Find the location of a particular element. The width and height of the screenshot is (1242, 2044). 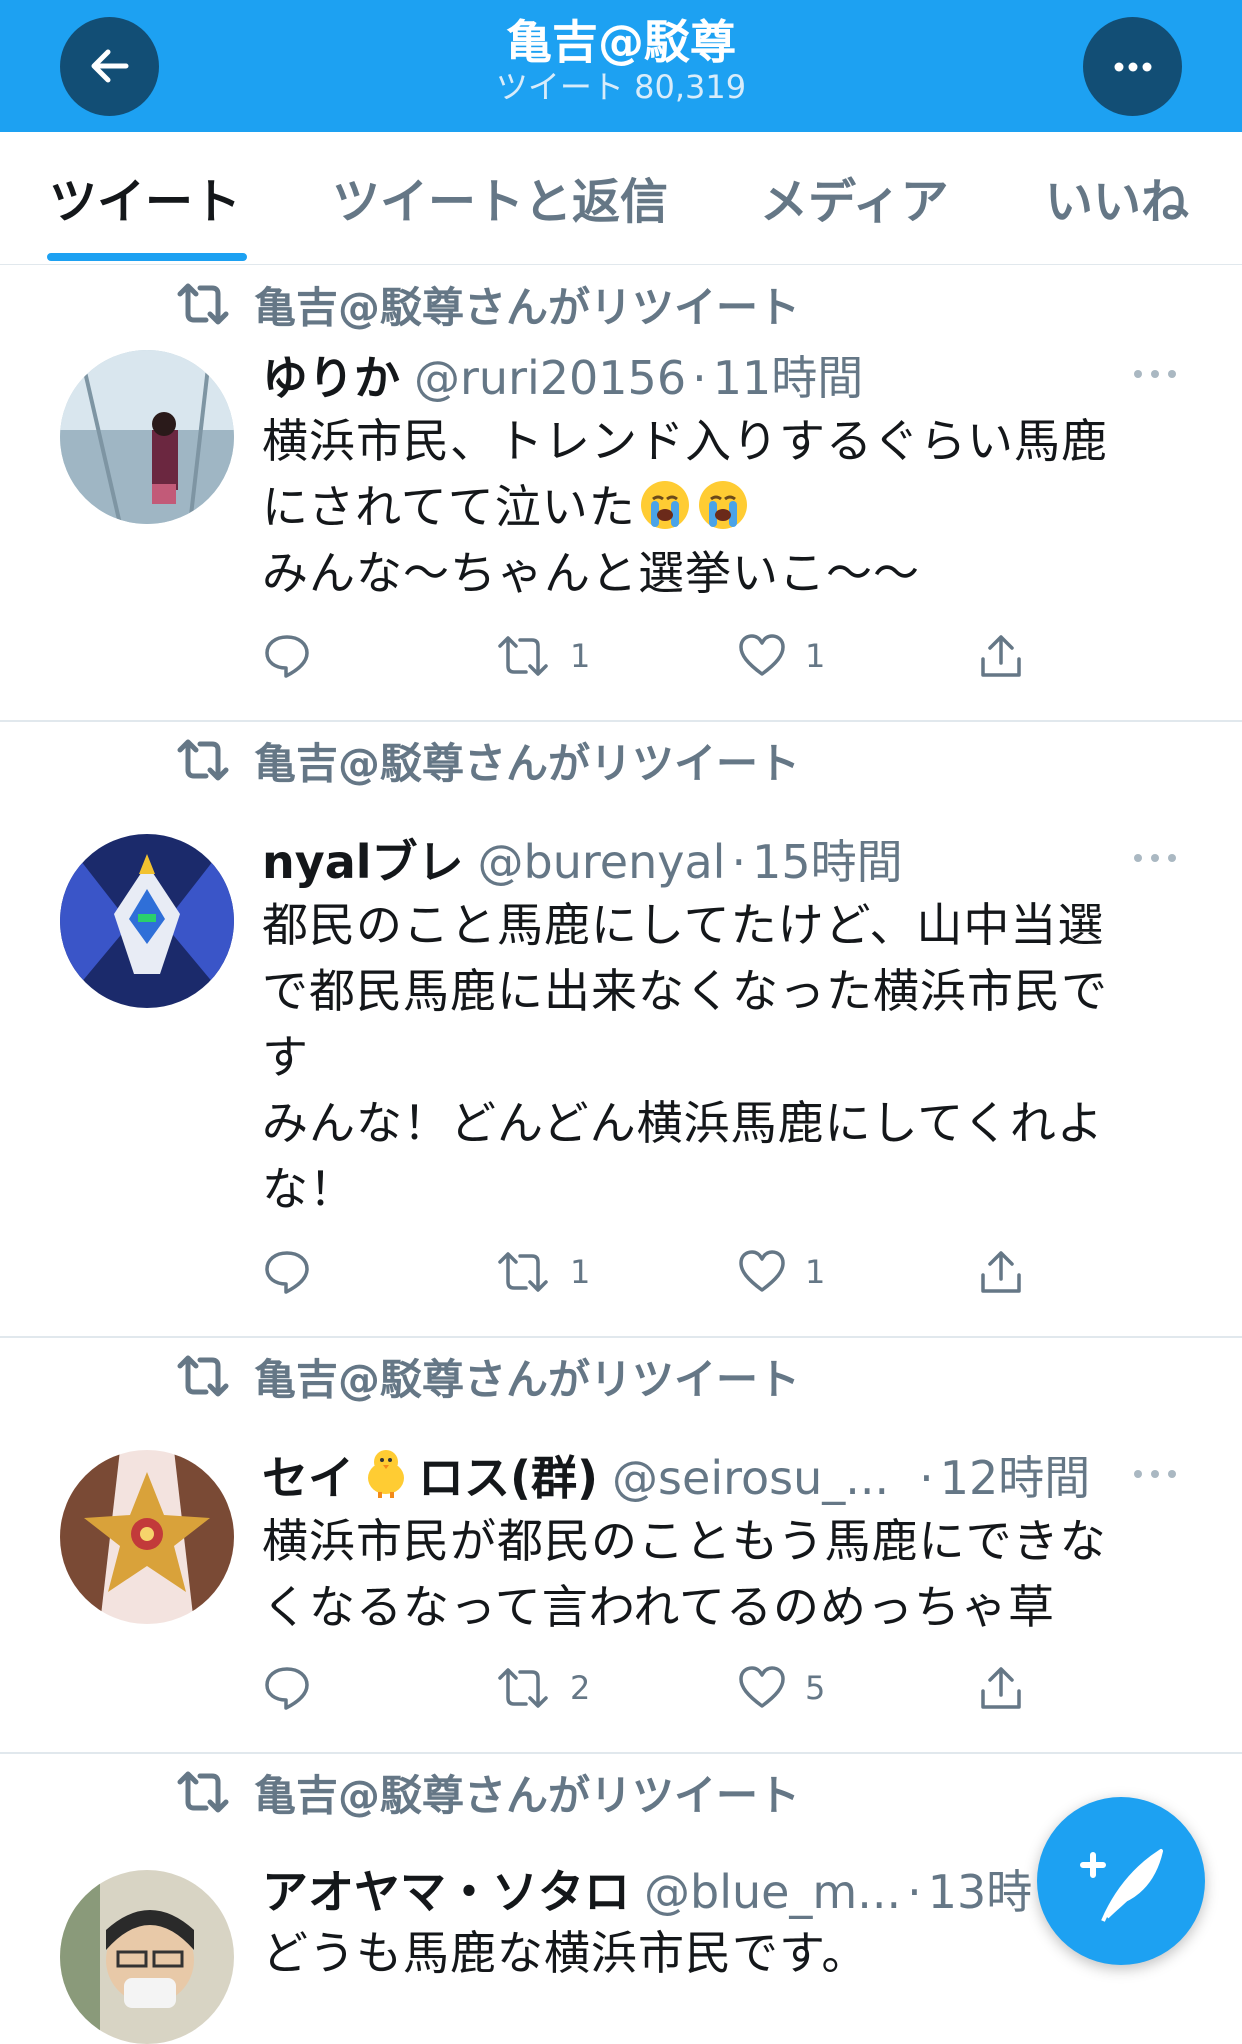

tab-likes: いいね is located at coordinates (1117, 197).